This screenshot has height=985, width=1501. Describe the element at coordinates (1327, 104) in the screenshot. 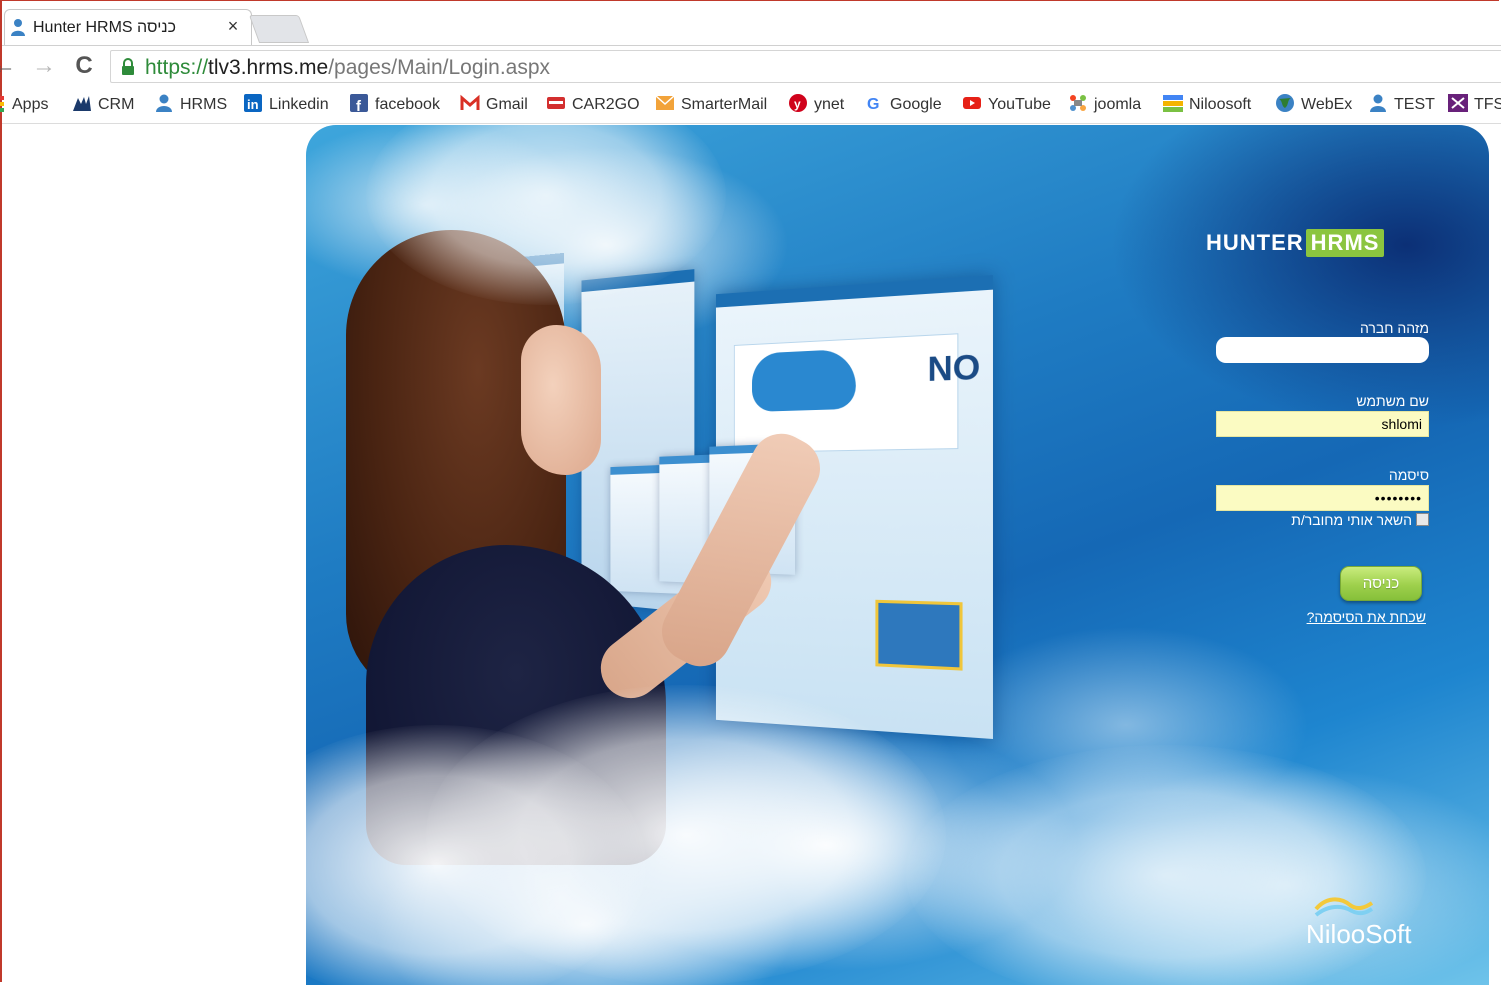

I see `bookmark-label: WebEx` at that location.